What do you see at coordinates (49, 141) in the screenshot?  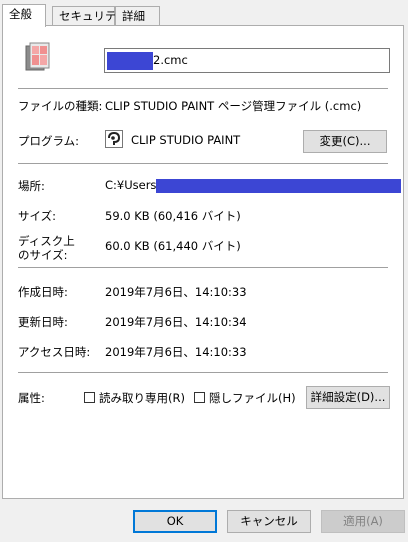 I see `program-label: プログラム:` at bounding box center [49, 141].